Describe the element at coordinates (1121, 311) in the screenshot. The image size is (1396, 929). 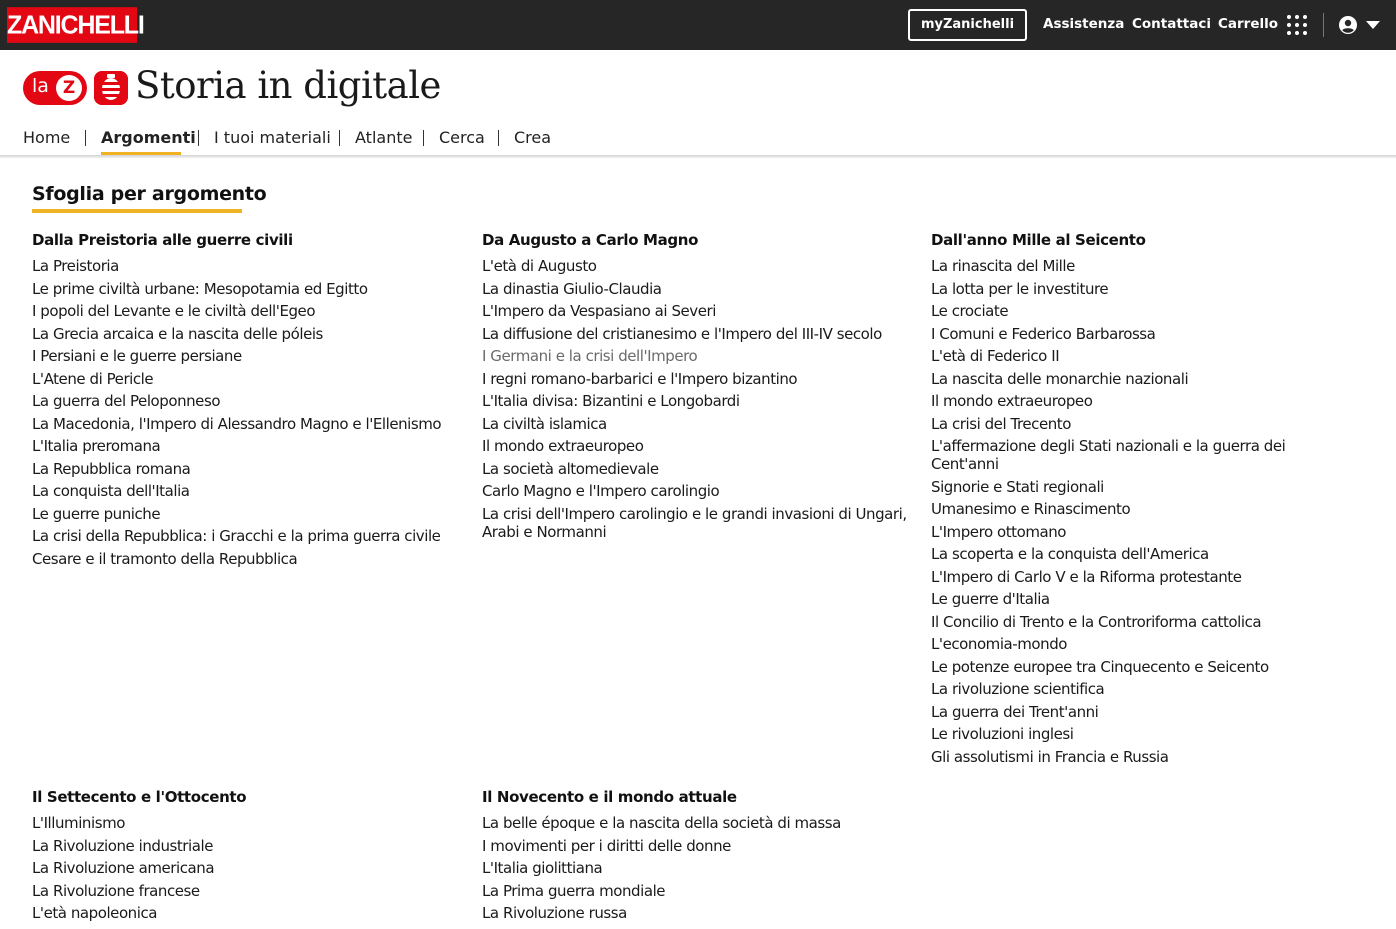
I see `topic-link: Le crociate` at that location.